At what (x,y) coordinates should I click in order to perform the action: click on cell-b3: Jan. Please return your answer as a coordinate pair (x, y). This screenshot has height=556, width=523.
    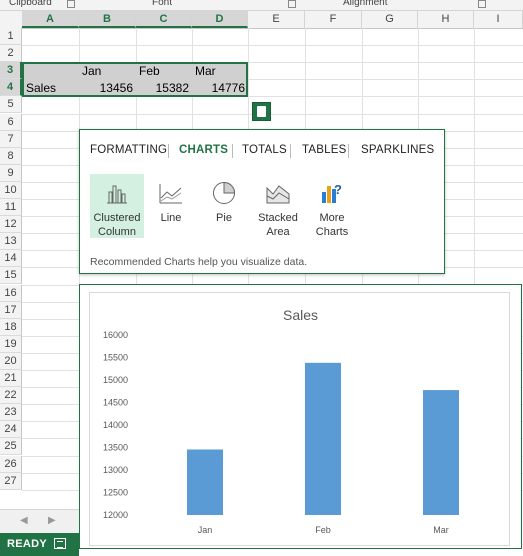
    Looking at the image, I should click on (91, 71).